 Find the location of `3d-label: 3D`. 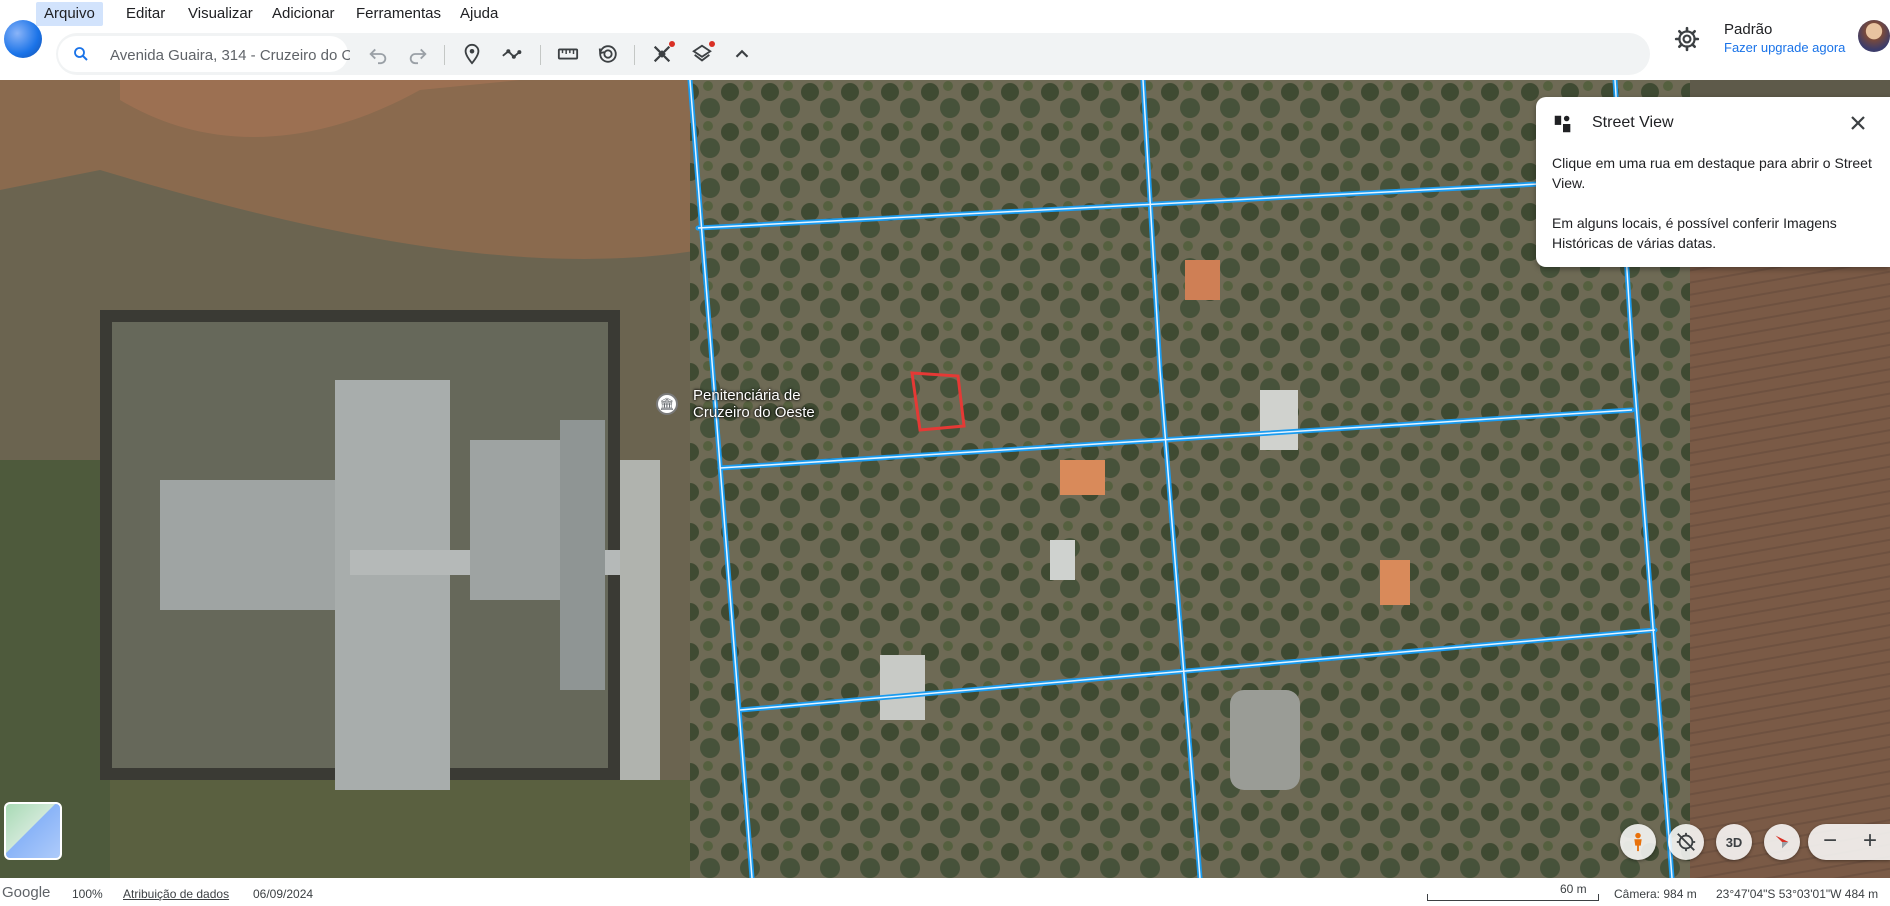

3d-label: 3D is located at coordinates (1734, 842).